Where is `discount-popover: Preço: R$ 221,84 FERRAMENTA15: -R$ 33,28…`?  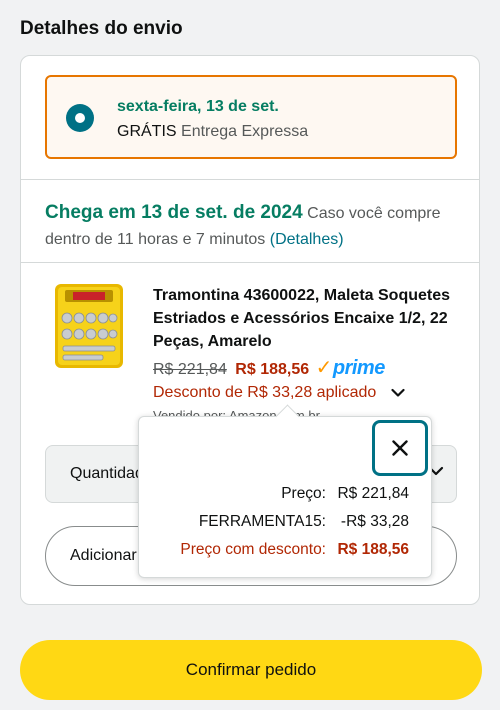
discount-popover: Preço: R$ 221,84 FERRAMENTA15: -R$ 33,28… is located at coordinates (285, 491).